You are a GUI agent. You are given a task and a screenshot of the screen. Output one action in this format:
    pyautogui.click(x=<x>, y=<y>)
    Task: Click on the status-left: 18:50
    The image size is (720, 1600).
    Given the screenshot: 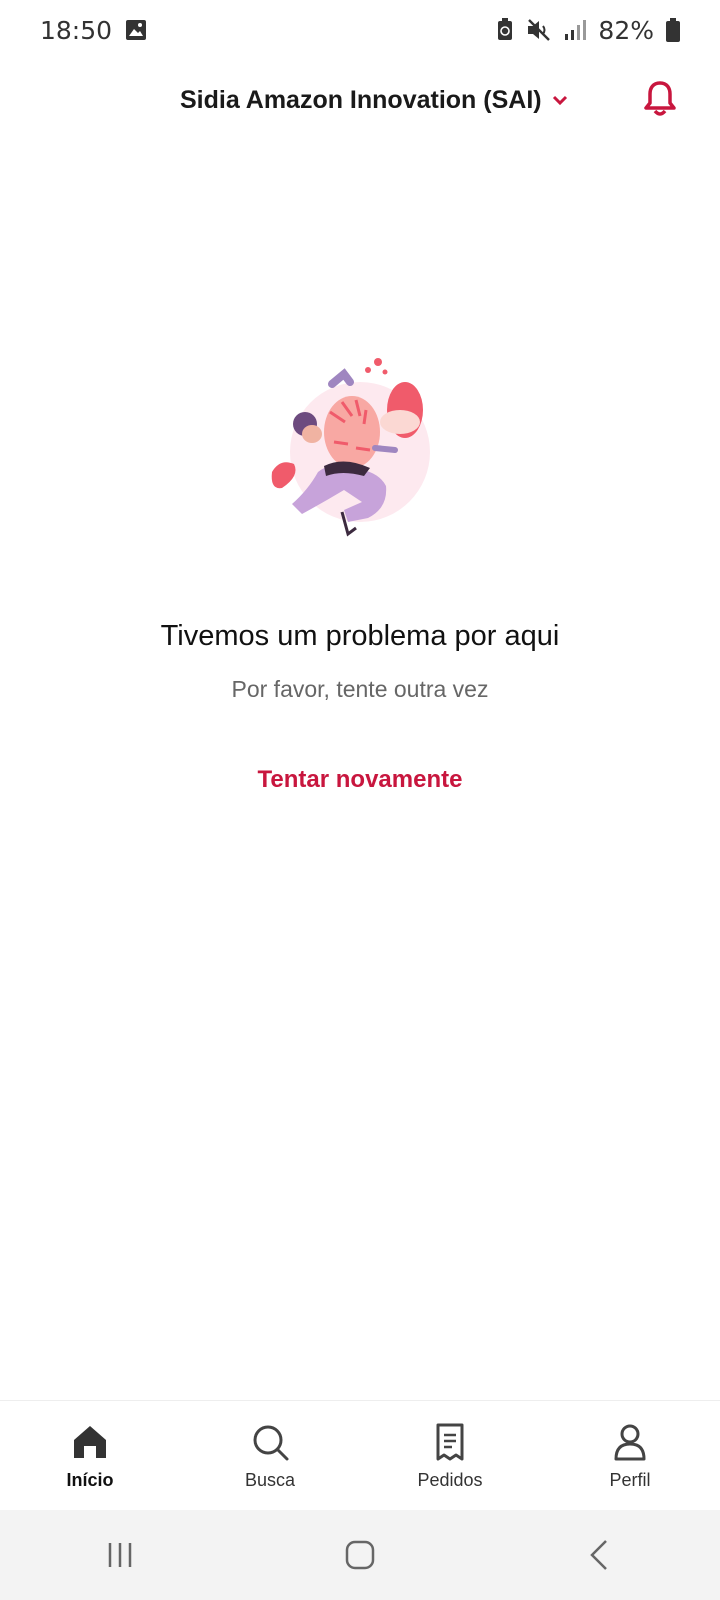 What is the action you would take?
    pyautogui.click(x=94, y=30)
    